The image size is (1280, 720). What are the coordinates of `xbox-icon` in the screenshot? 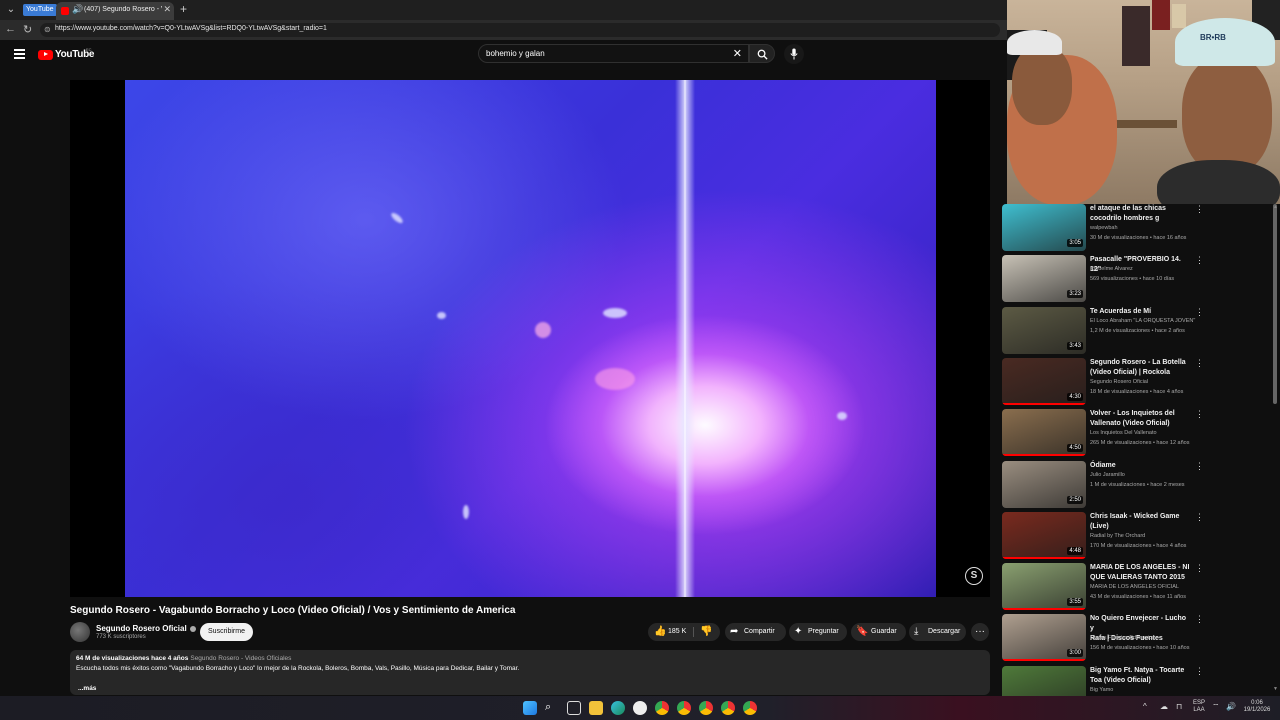 It's located at (640, 708).